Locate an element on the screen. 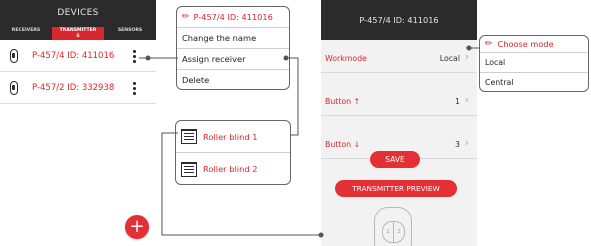 This screenshot has height=246, width=591. device-name: P-457/4 ID: 411016 is located at coordinates (73, 55).